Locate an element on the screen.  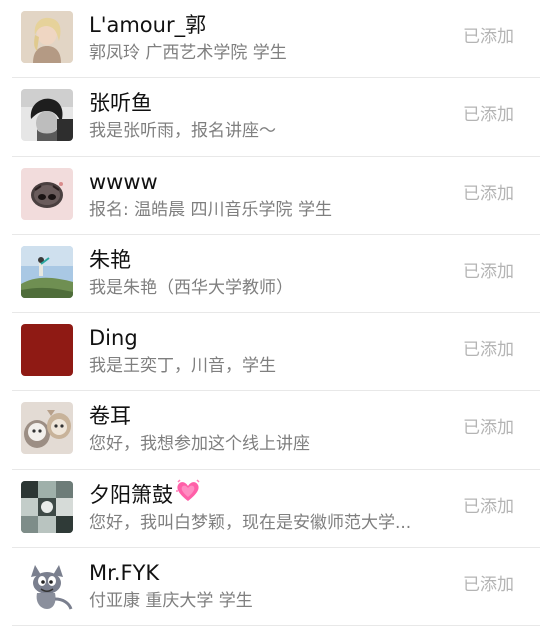
request-message: 报名: 温皓晨 四川音乐学院 学生 is located at coordinates (210, 209).